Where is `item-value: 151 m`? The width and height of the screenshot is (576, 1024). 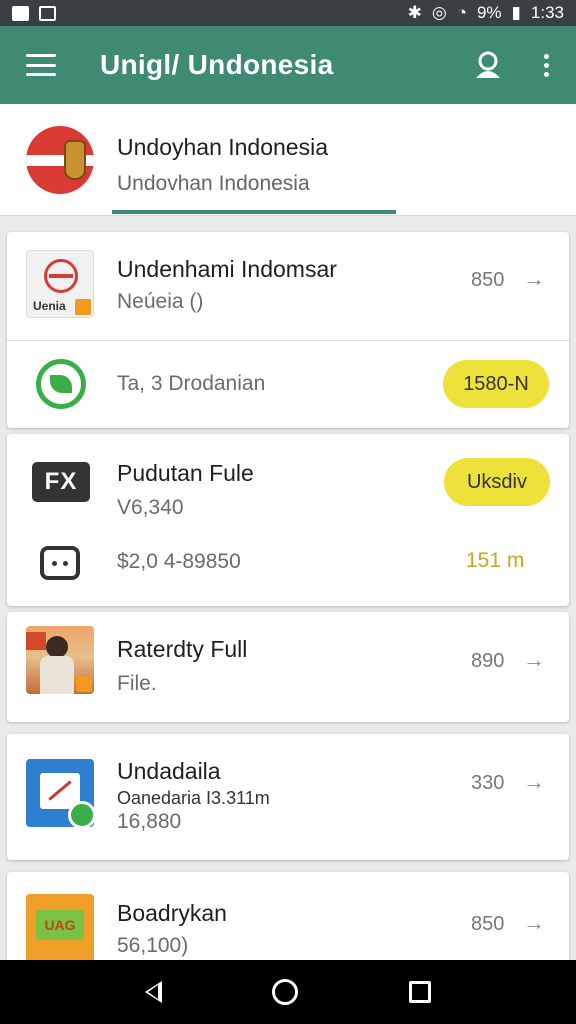 item-value: 151 m is located at coordinates (495, 560).